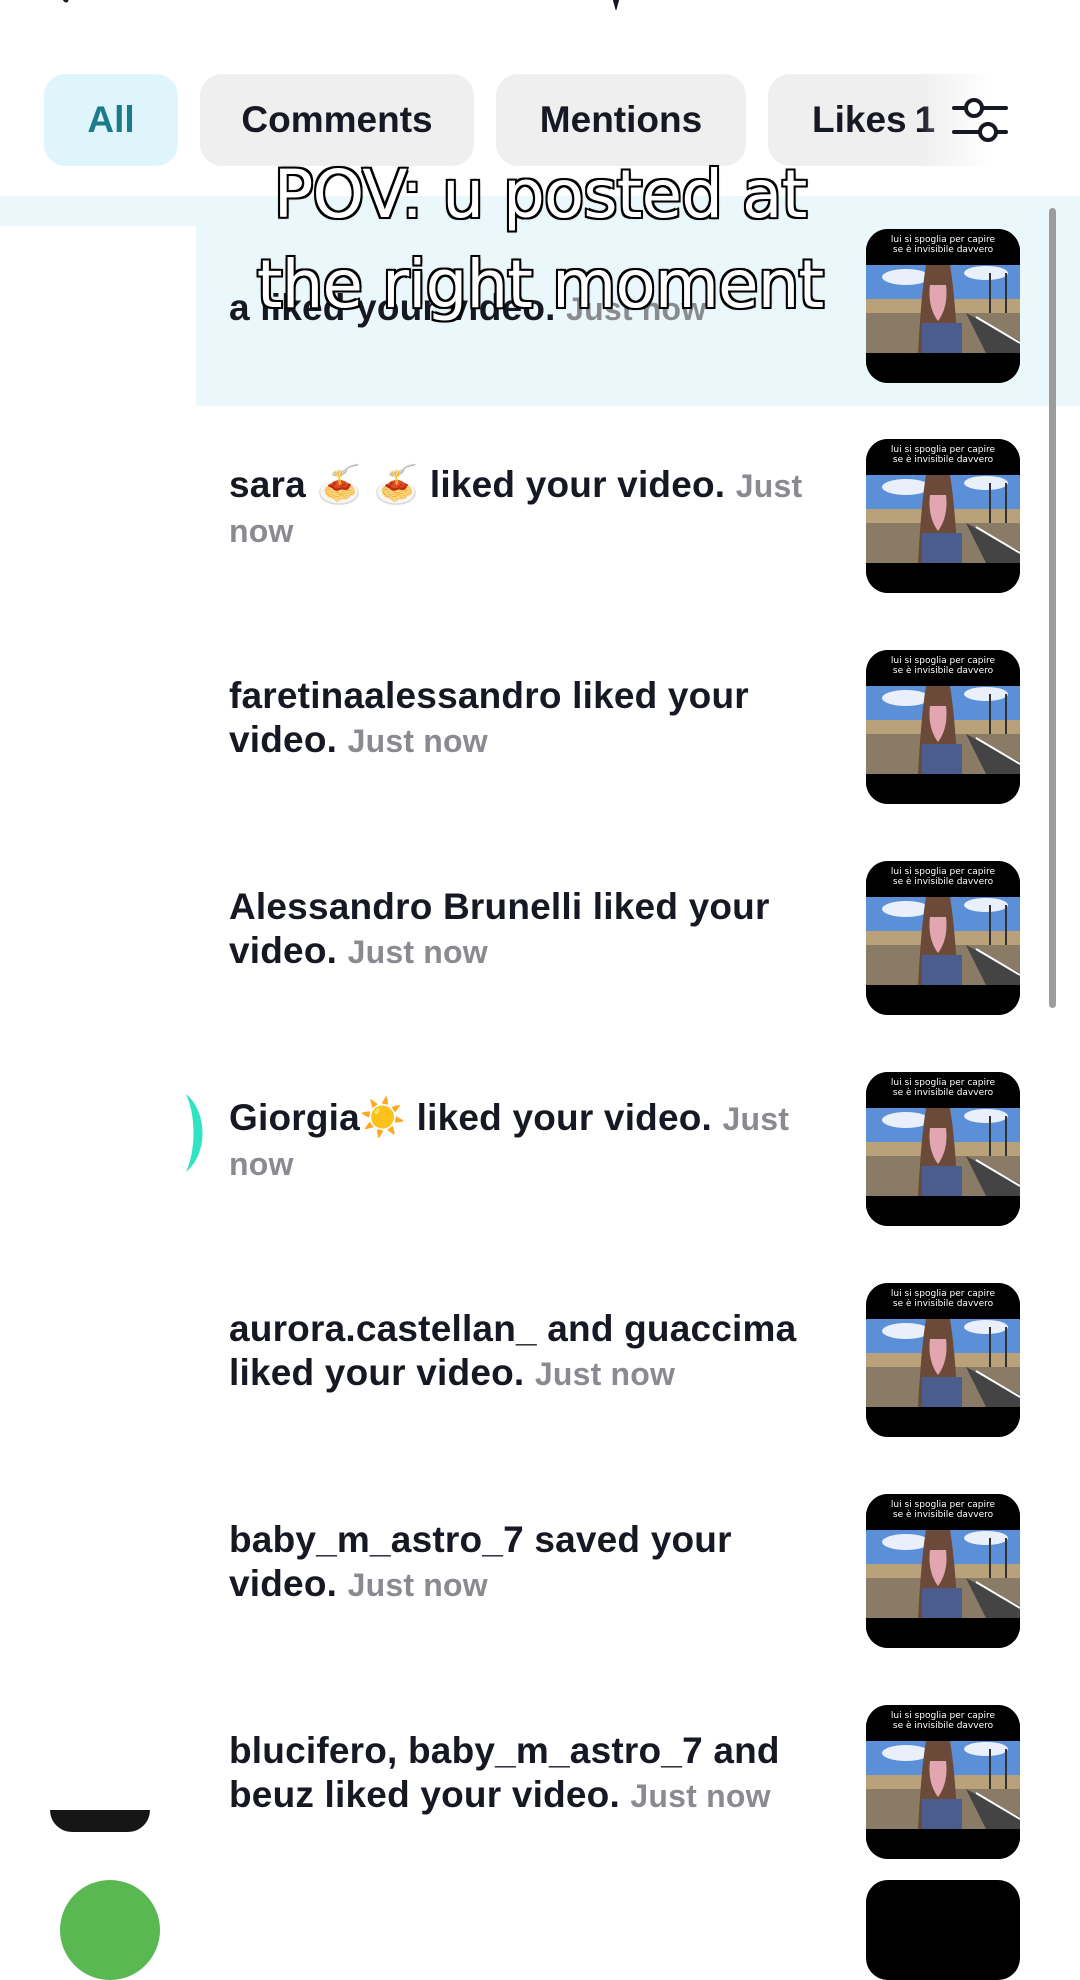  I want to click on tab-comments-label: Comments, so click(337, 119).